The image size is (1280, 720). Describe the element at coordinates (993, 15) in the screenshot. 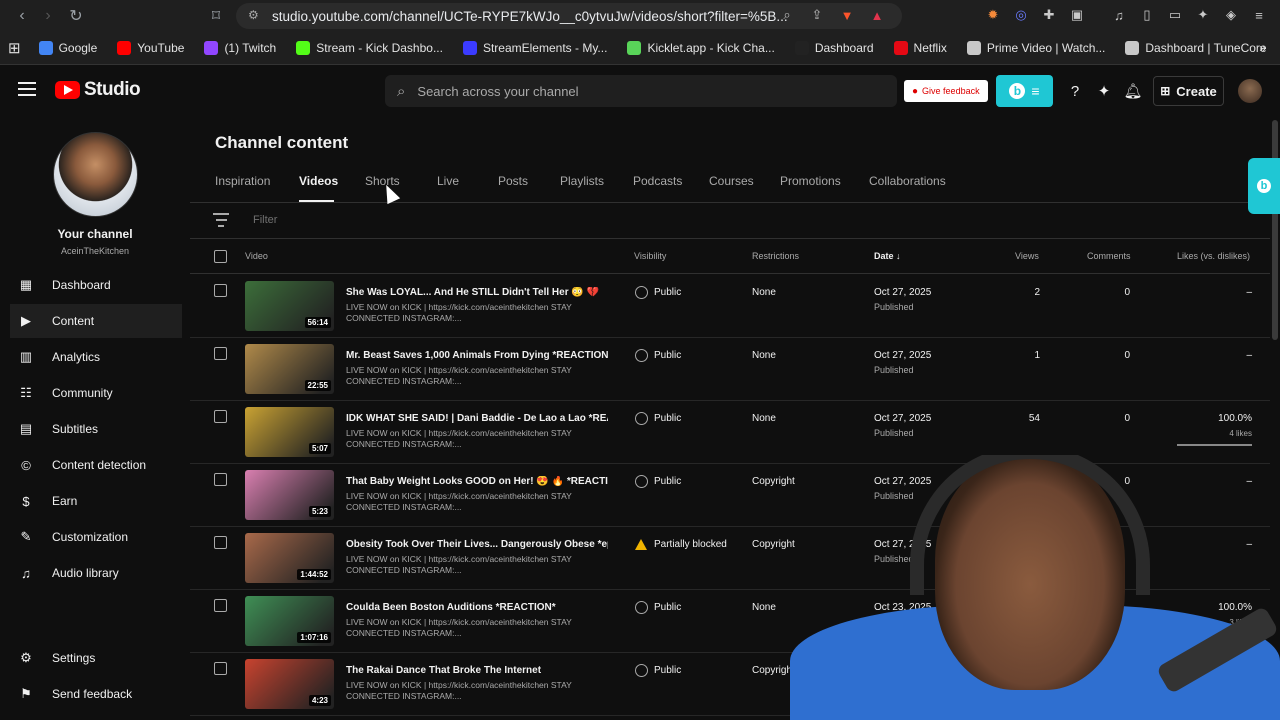

I see `extension-icon: ✹` at that location.